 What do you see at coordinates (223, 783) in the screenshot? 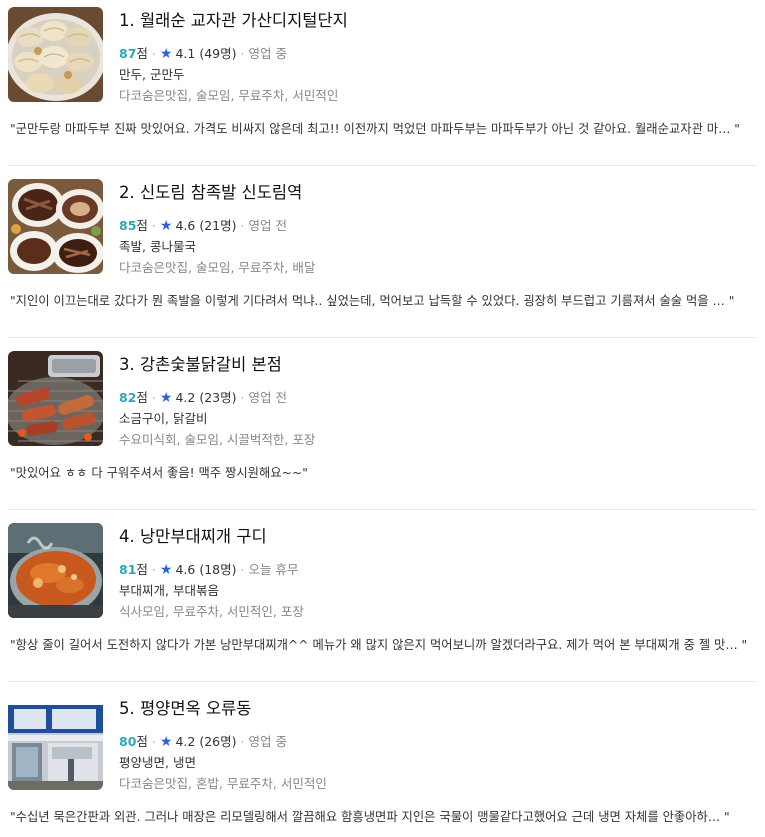
I see `restaurant-tags: 다코숨은맛집, 혼밥, 무료주차, 서민적인` at bounding box center [223, 783].